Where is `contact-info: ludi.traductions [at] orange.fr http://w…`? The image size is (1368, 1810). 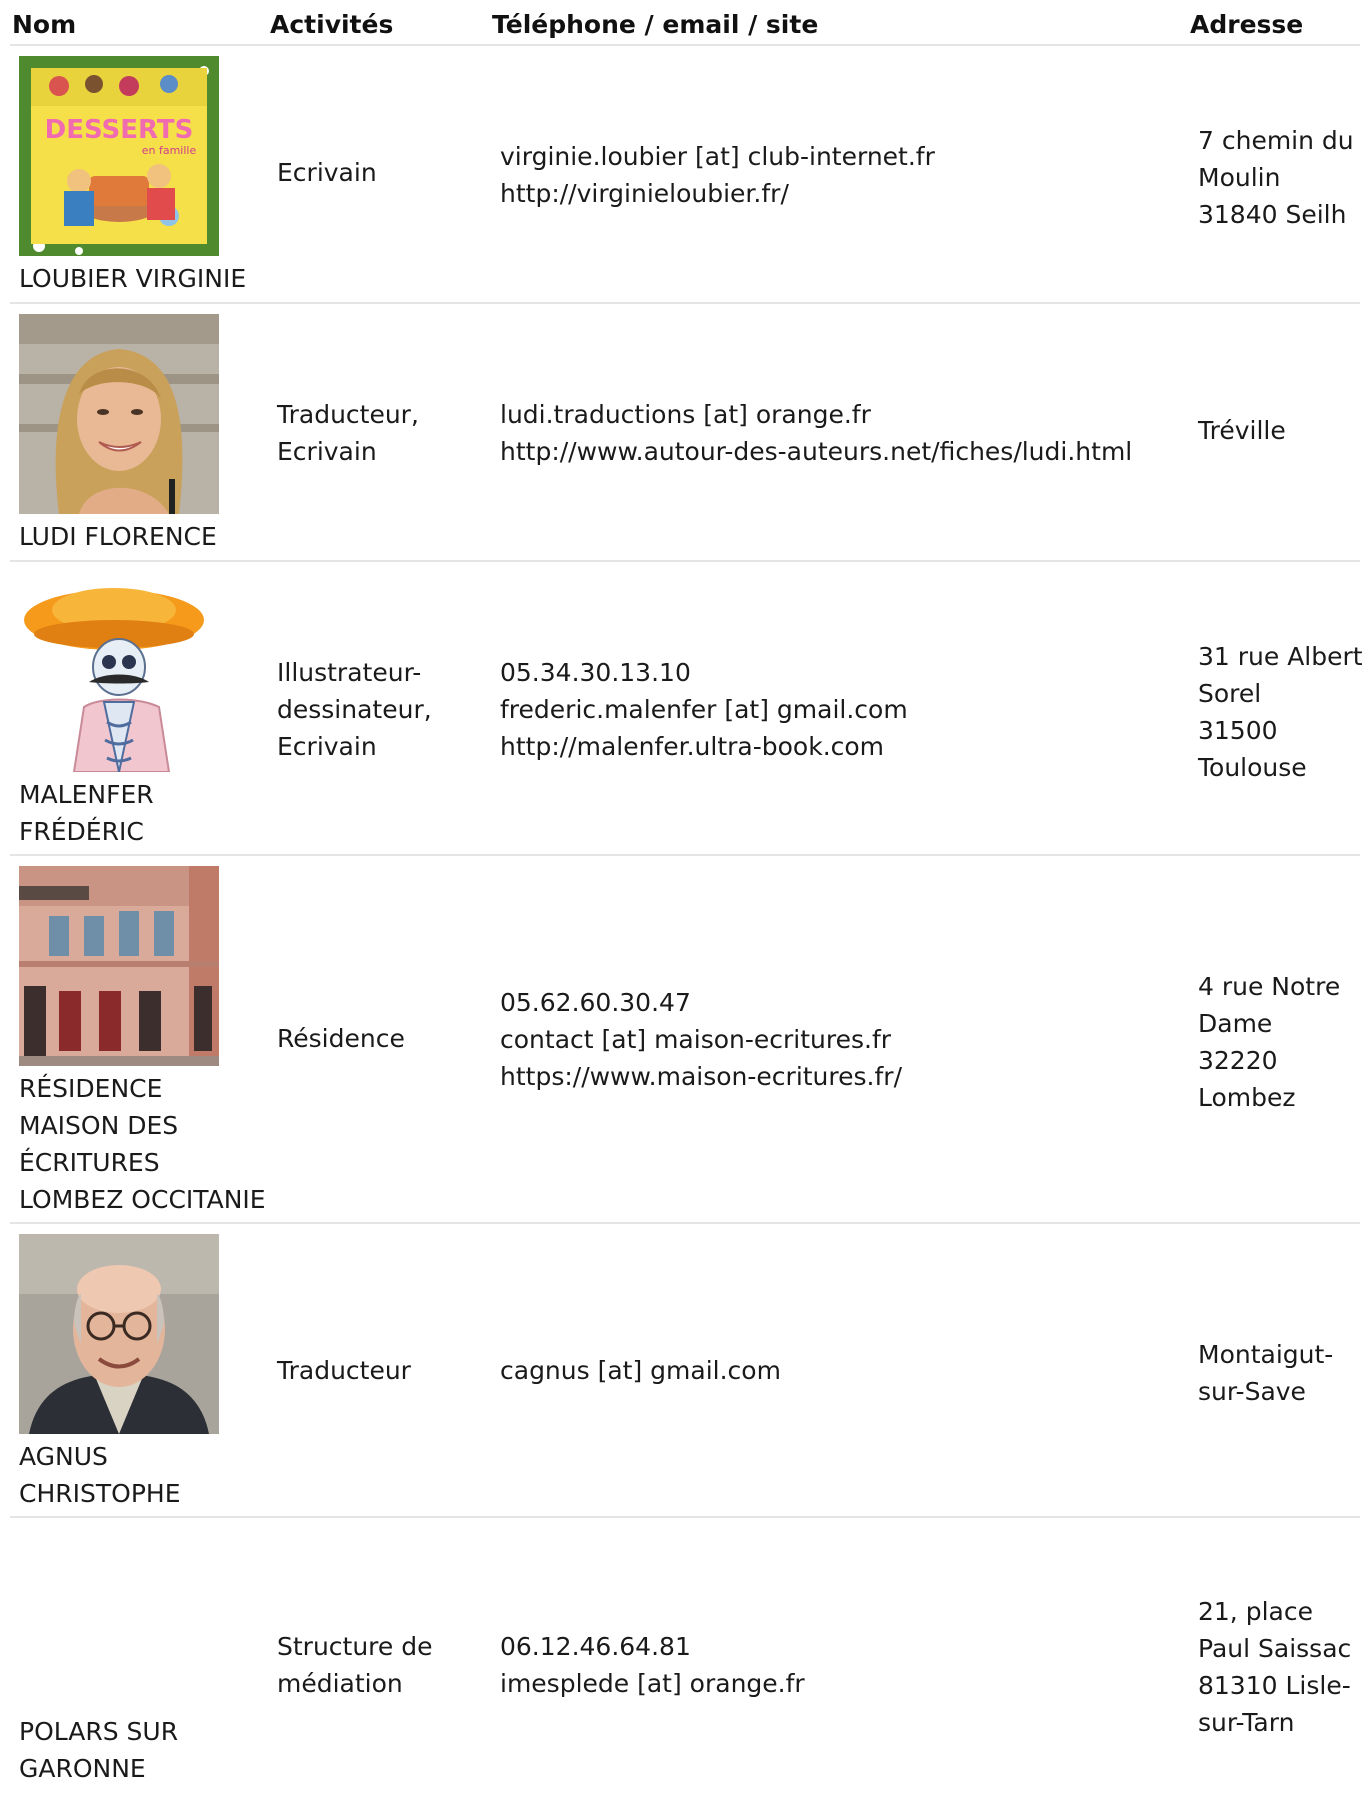
contact-info: ludi.traductions [at] orange.fr http://w… is located at coordinates (840, 433).